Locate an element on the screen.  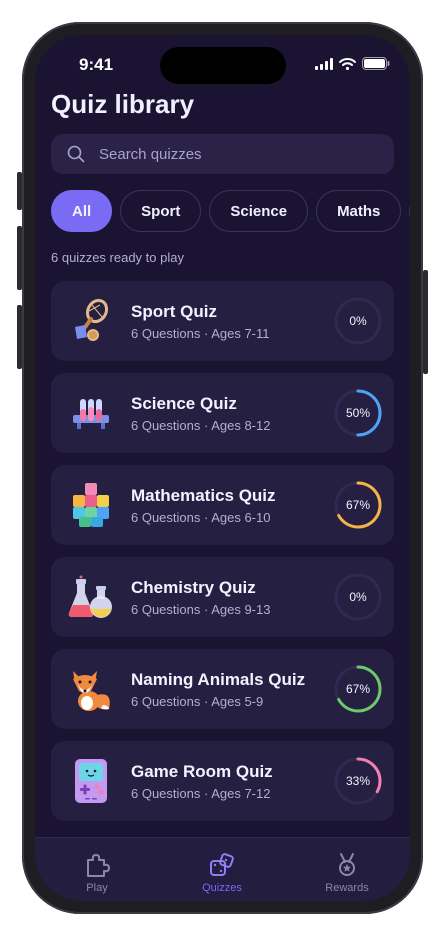
chip-more is located at coordinates (409, 211).